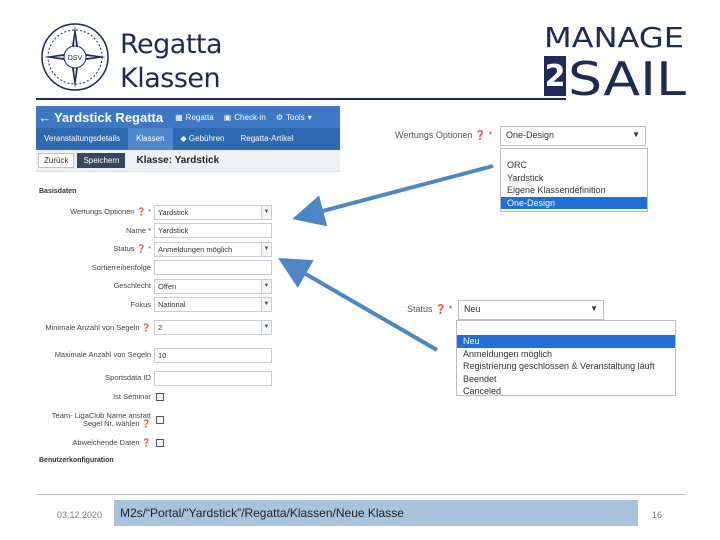  I want to click on dropdown-option: ORC, so click(574, 165).